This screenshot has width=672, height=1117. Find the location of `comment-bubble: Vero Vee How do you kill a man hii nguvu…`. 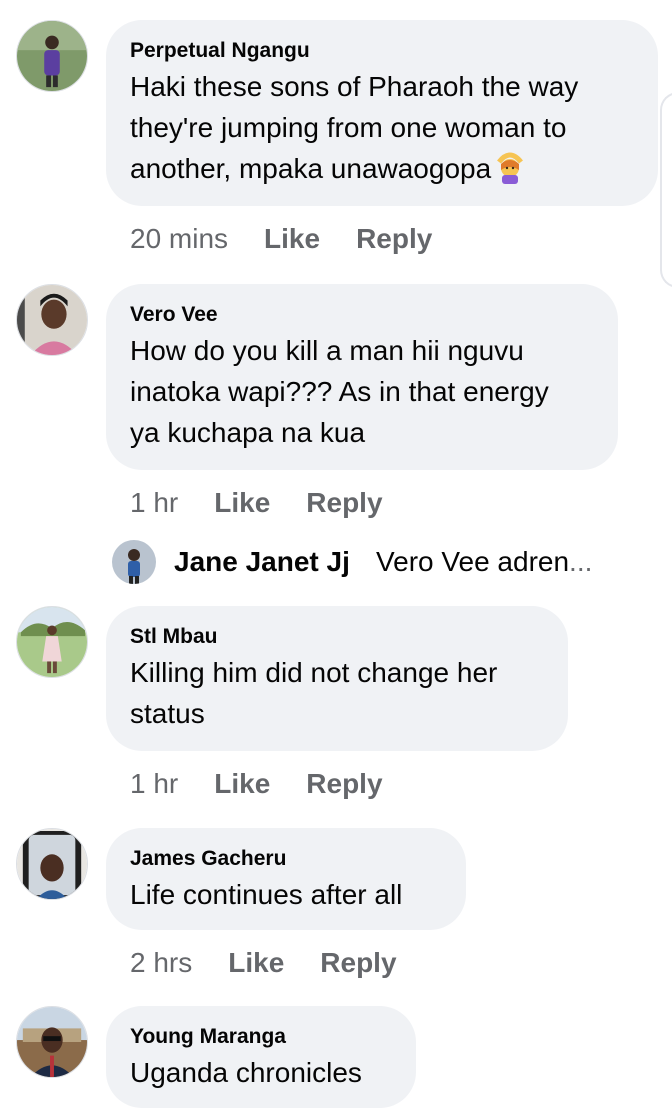

comment-bubble: Vero Vee How do you kill a man hii nguvu… is located at coordinates (362, 377).